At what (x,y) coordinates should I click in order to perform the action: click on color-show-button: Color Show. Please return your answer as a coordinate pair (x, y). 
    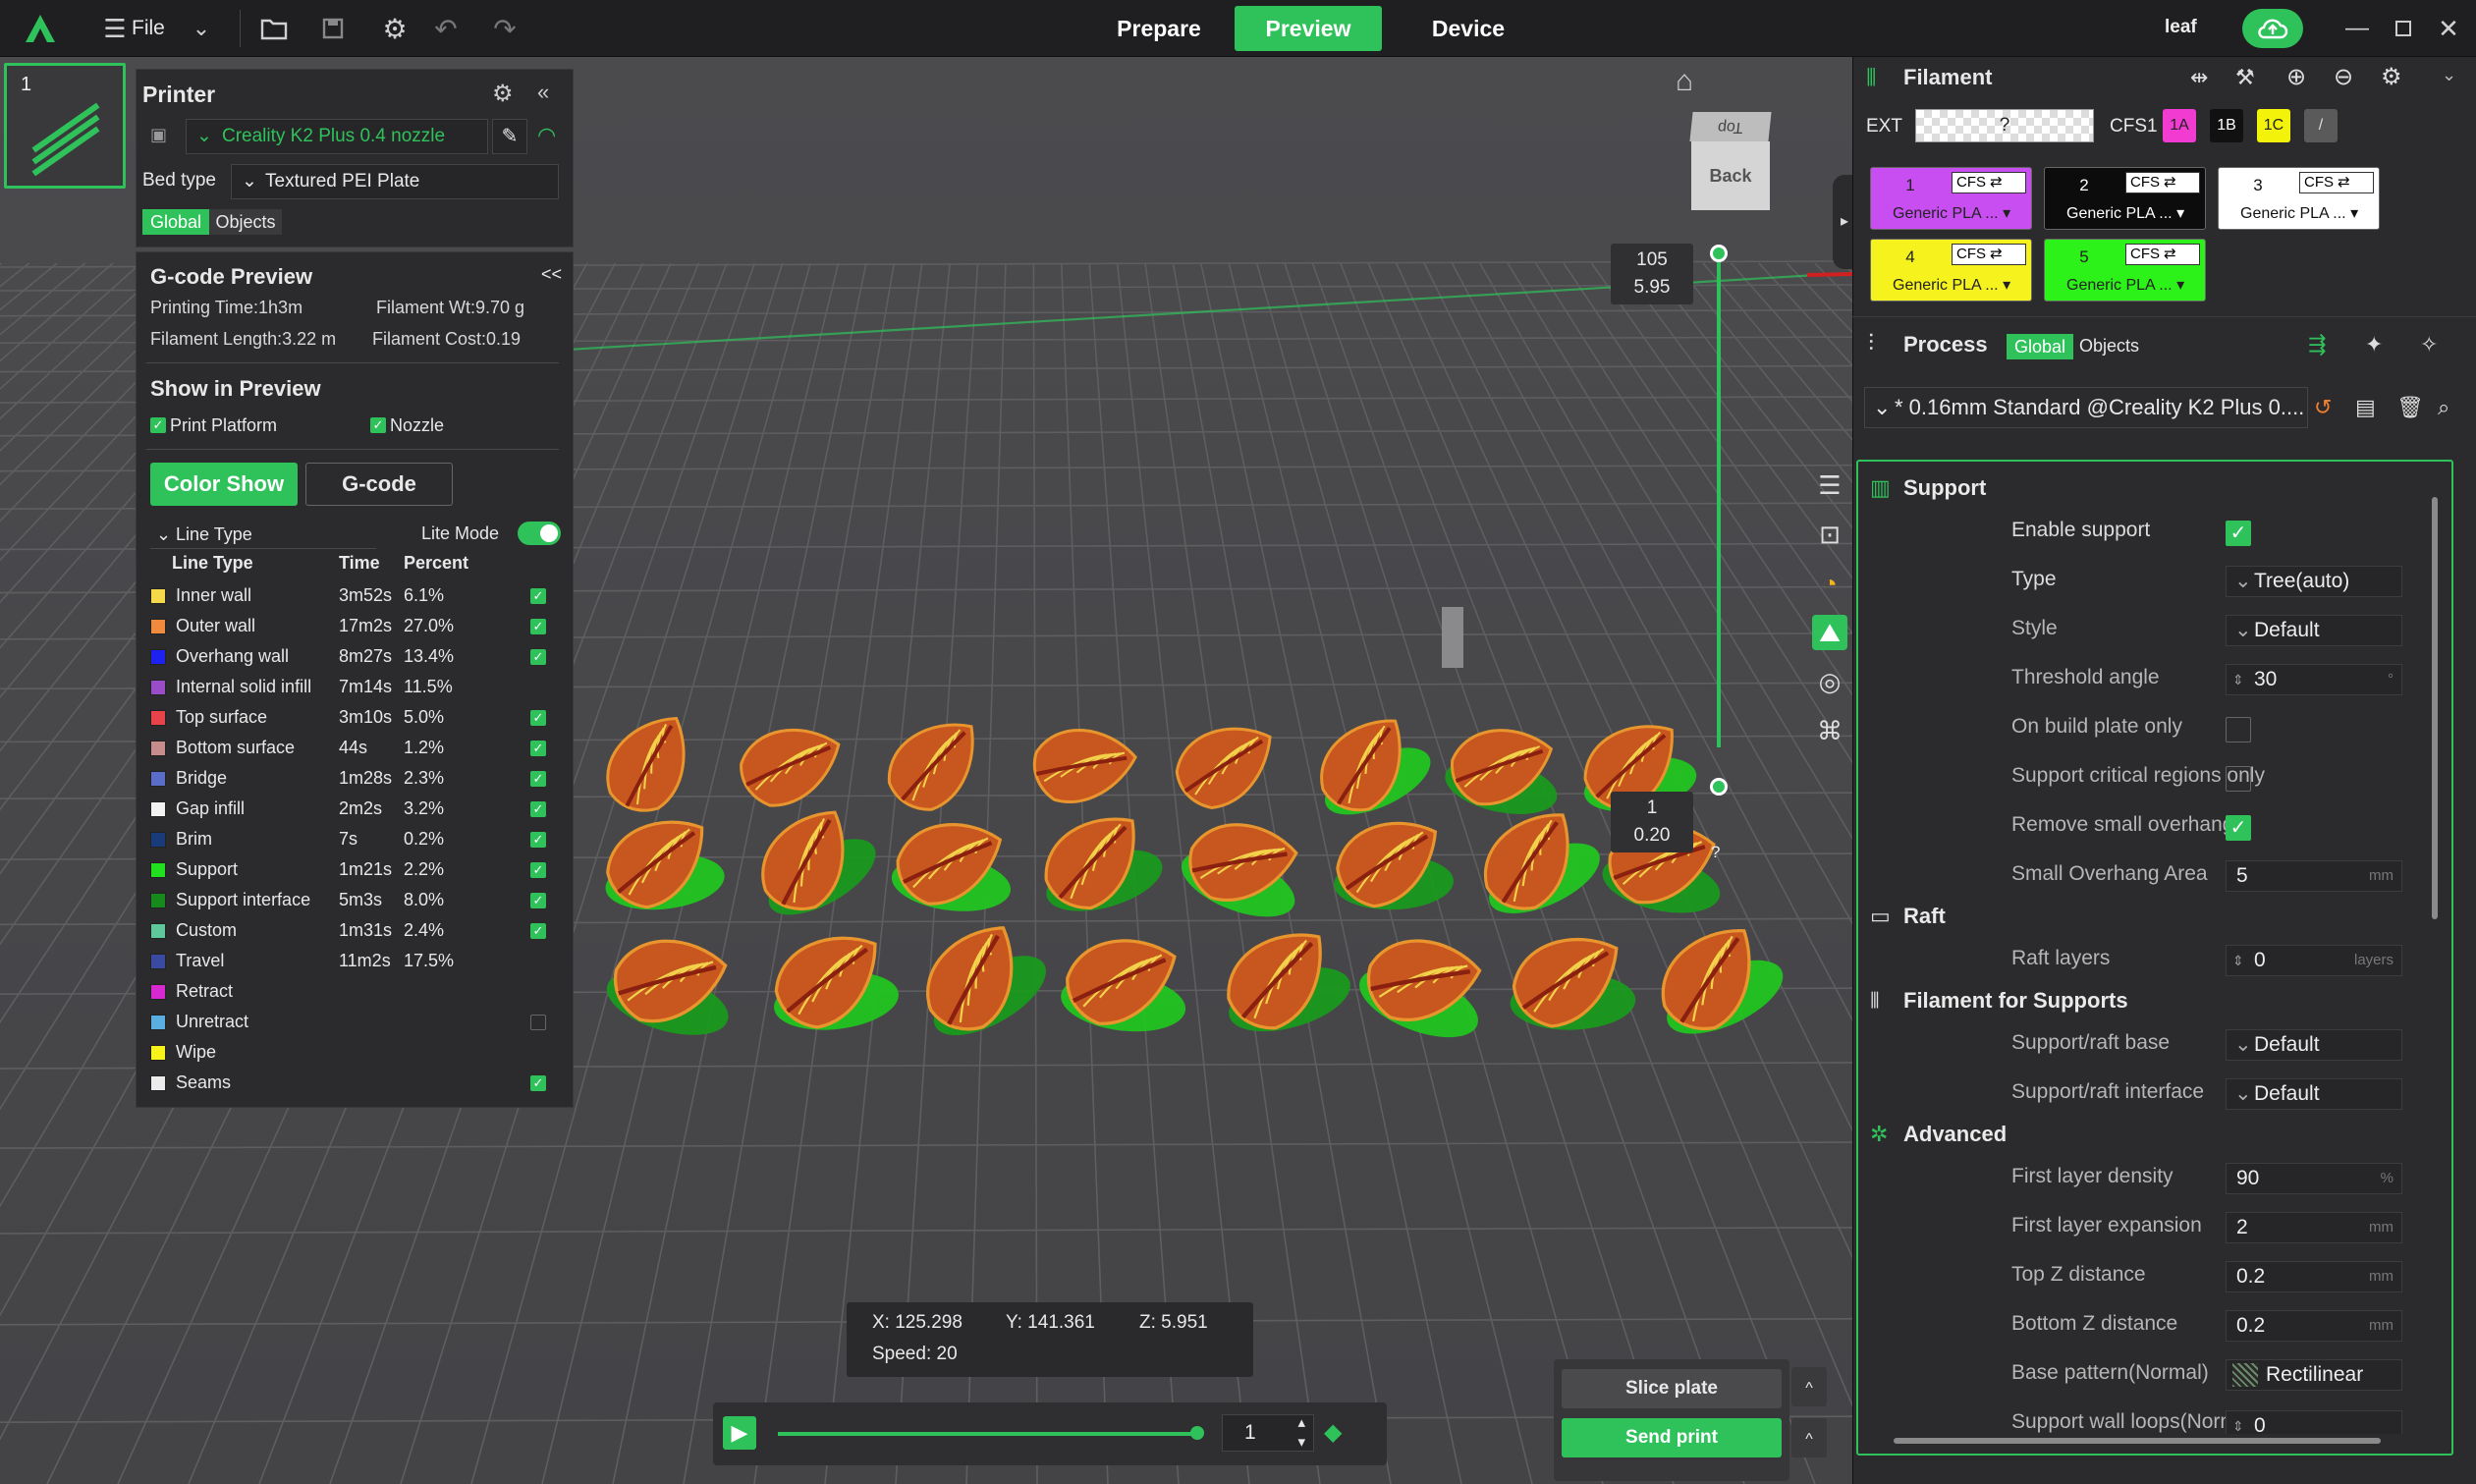
    Looking at the image, I should click on (224, 484).